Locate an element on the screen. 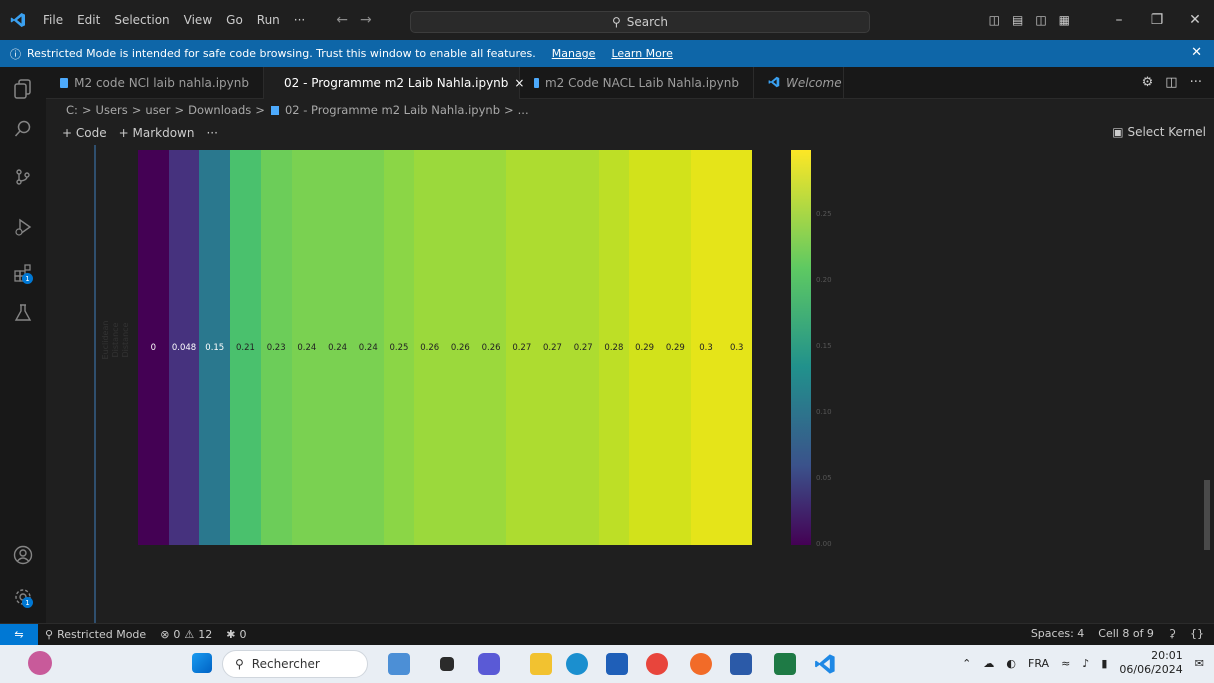 This screenshot has height=683, width=1214. heatmap-cell-value: 0.24 is located at coordinates (368, 348).